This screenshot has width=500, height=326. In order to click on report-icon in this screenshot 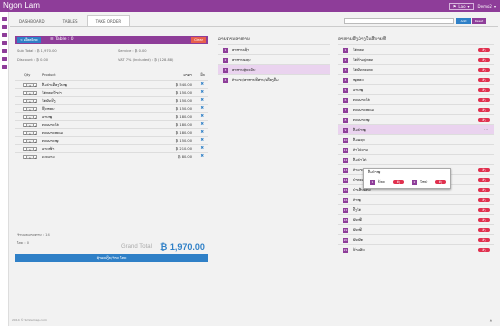, I will do `click(4, 51)`.